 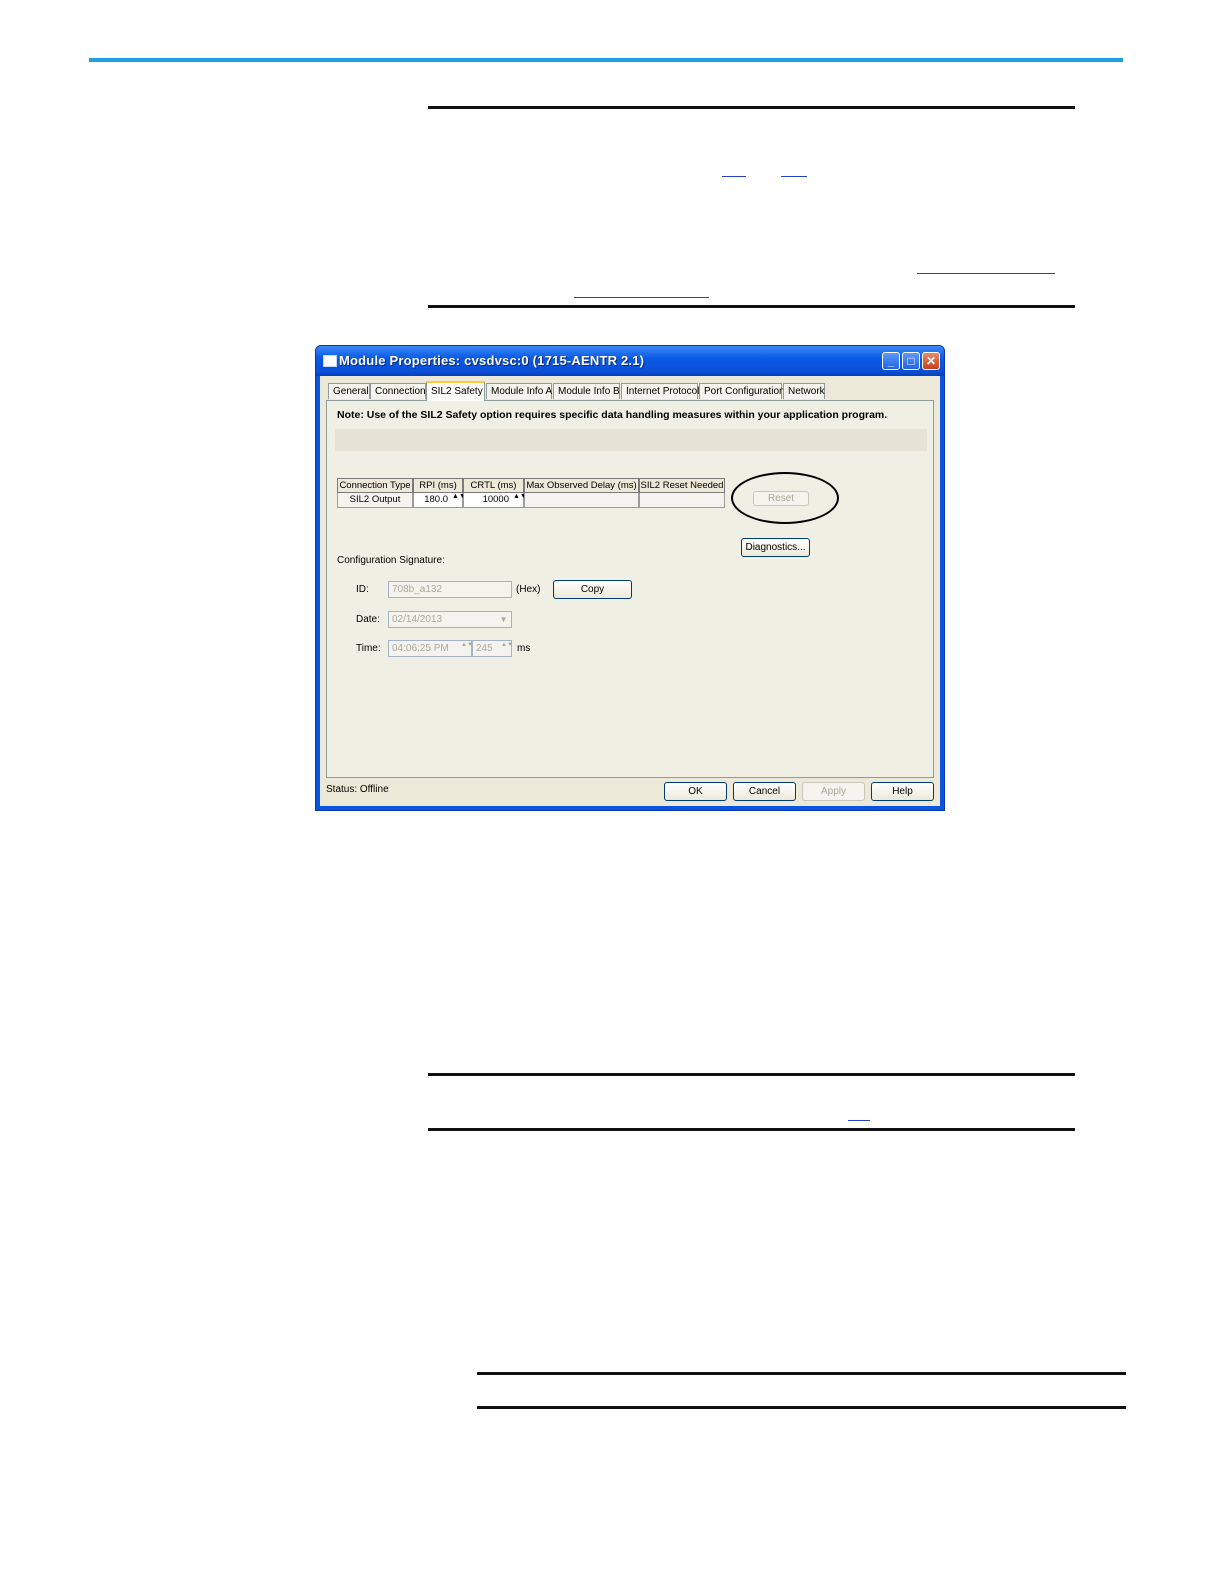 What do you see at coordinates (362, 589) in the screenshot?
I see `id-label: ID:` at bounding box center [362, 589].